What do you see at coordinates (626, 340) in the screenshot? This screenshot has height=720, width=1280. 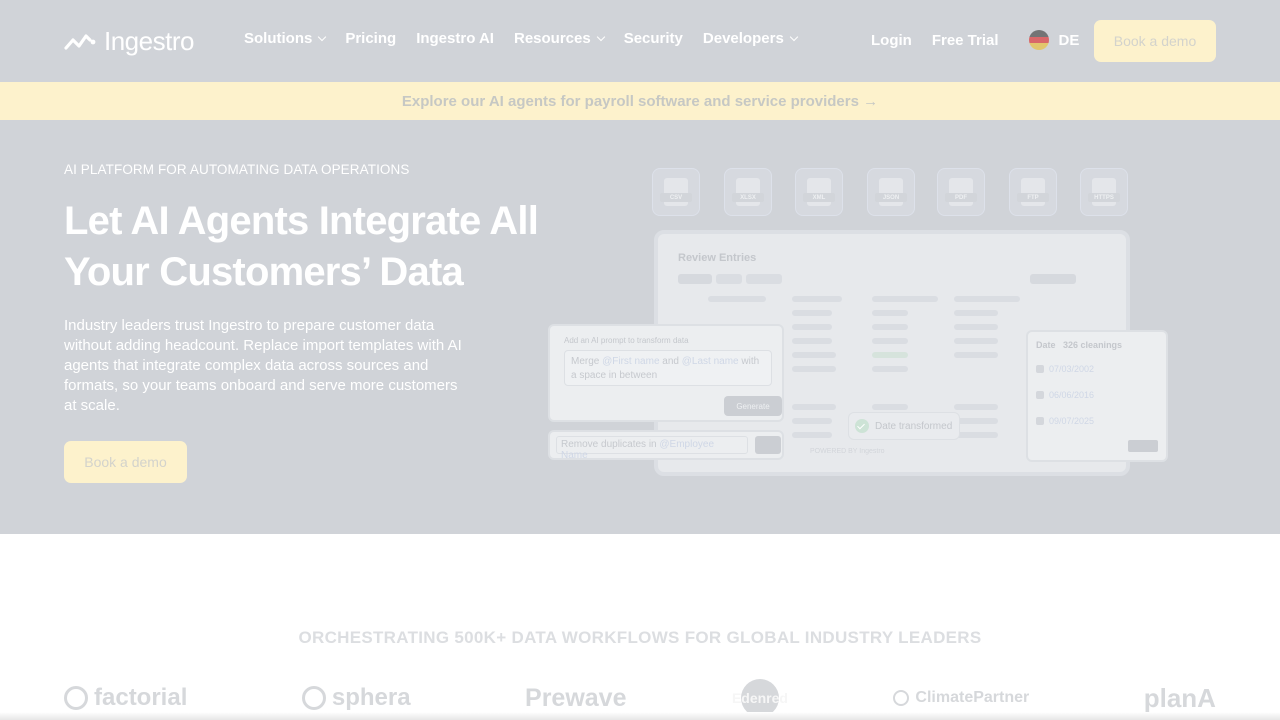 I see `ai-prompt-label: Add an AI prompt to transform data` at bounding box center [626, 340].